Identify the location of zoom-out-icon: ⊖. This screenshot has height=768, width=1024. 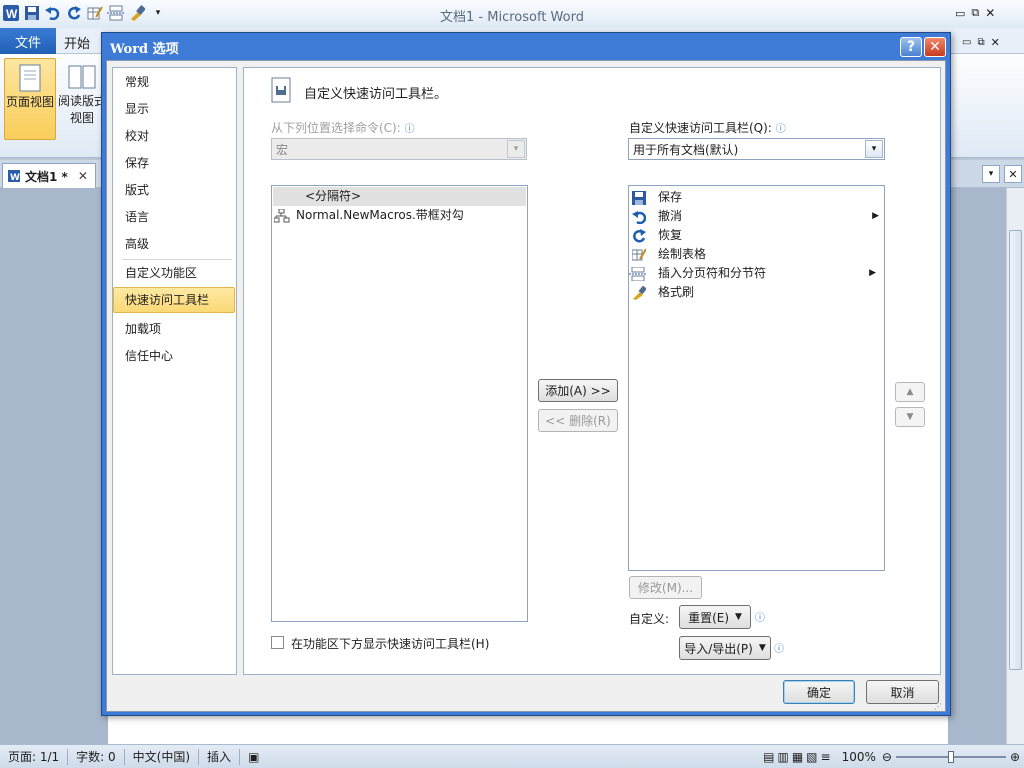
(887, 757).